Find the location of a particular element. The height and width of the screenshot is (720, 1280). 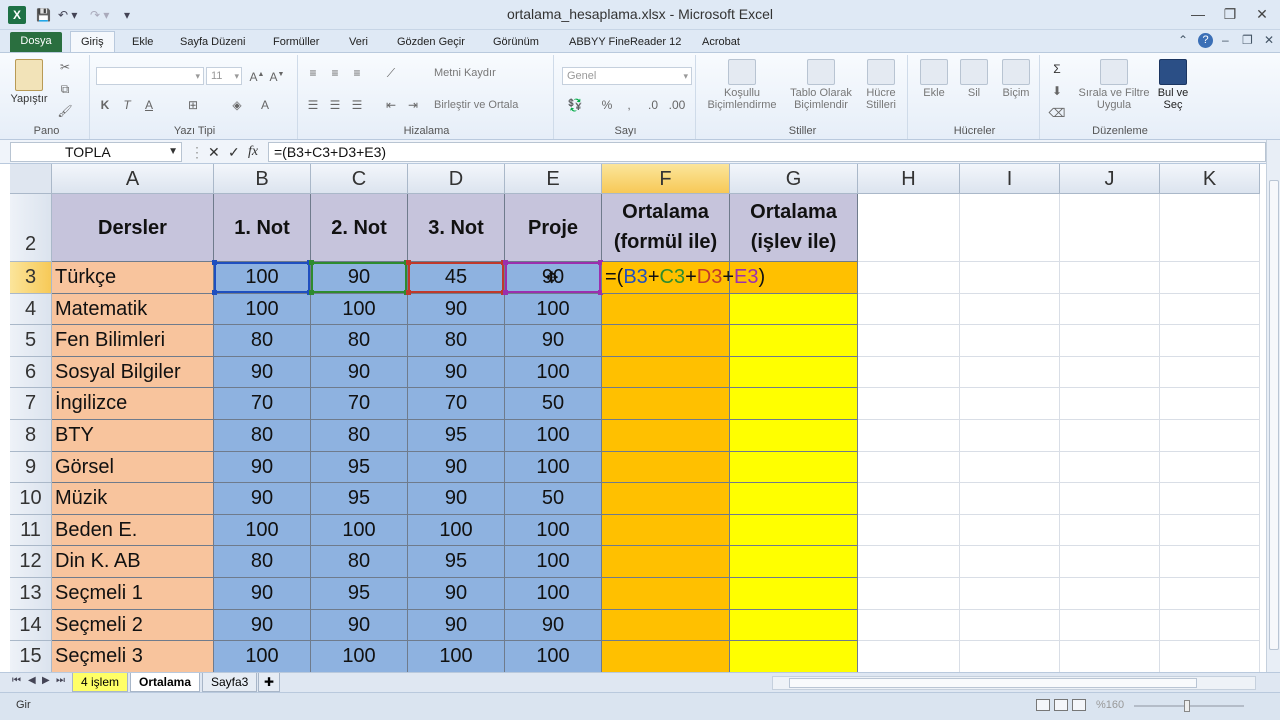

doc-minimize-icon: – is located at coordinates (1225, 40).